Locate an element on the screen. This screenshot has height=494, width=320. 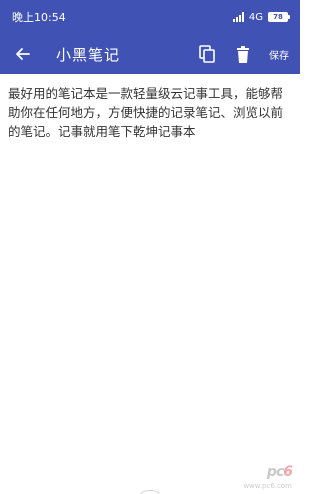
copy-button is located at coordinates (207, 54).